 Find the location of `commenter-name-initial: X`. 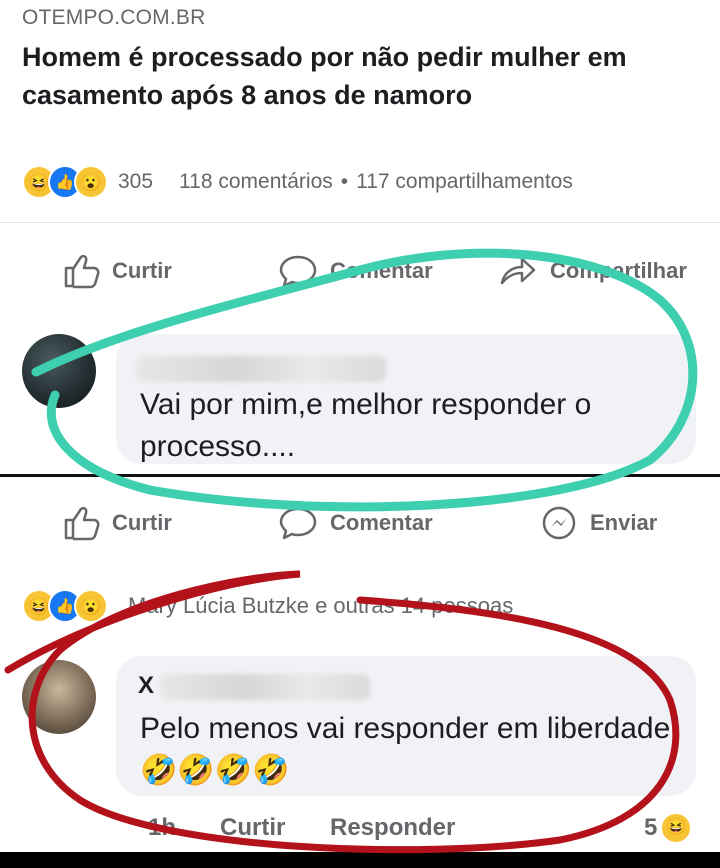

commenter-name-initial: X is located at coordinates (146, 686).